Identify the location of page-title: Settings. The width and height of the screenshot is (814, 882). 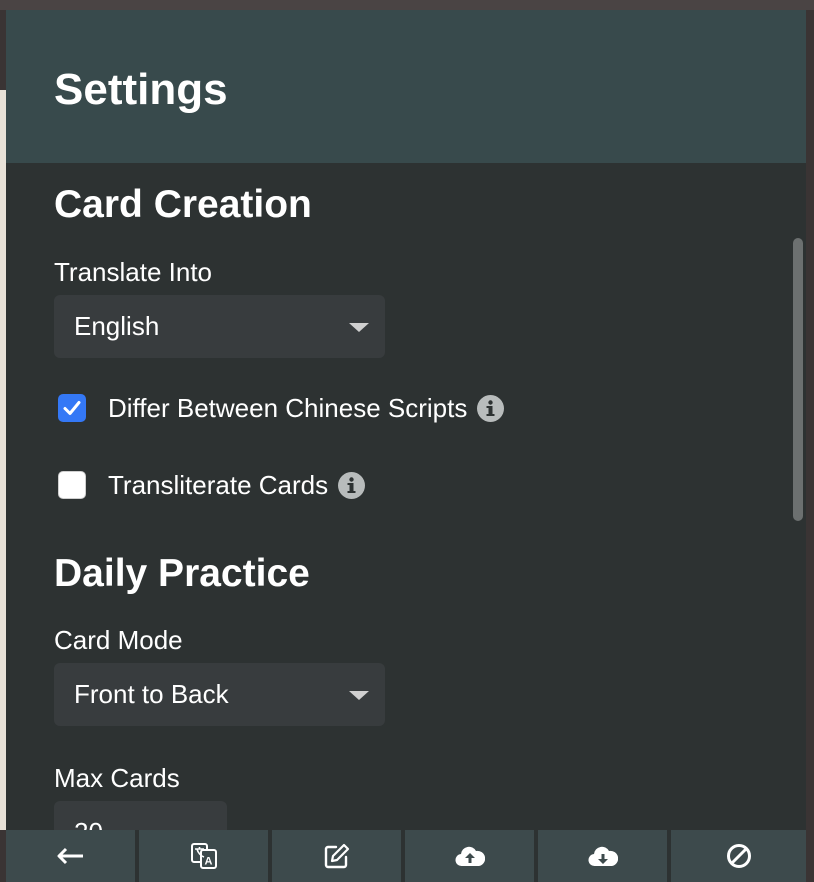
(141, 89).